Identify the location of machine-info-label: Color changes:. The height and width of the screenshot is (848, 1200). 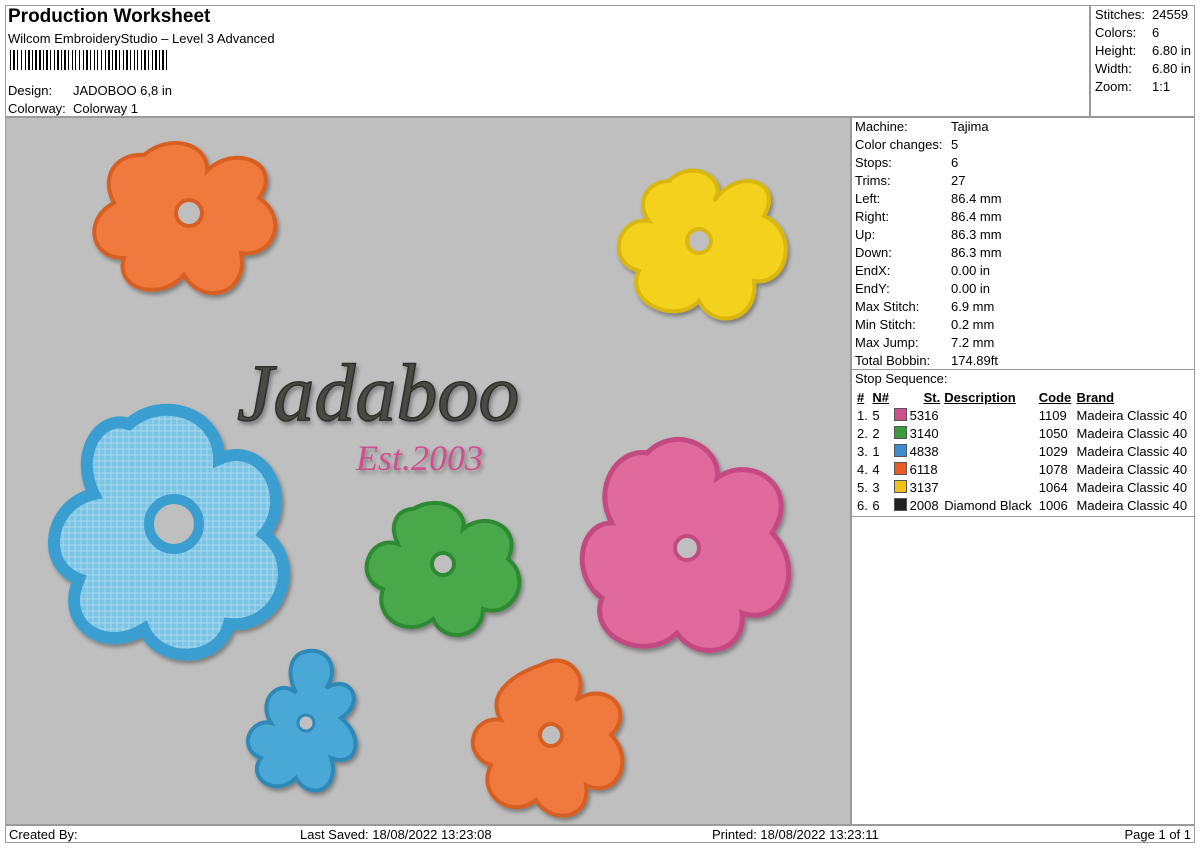
(899, 144).